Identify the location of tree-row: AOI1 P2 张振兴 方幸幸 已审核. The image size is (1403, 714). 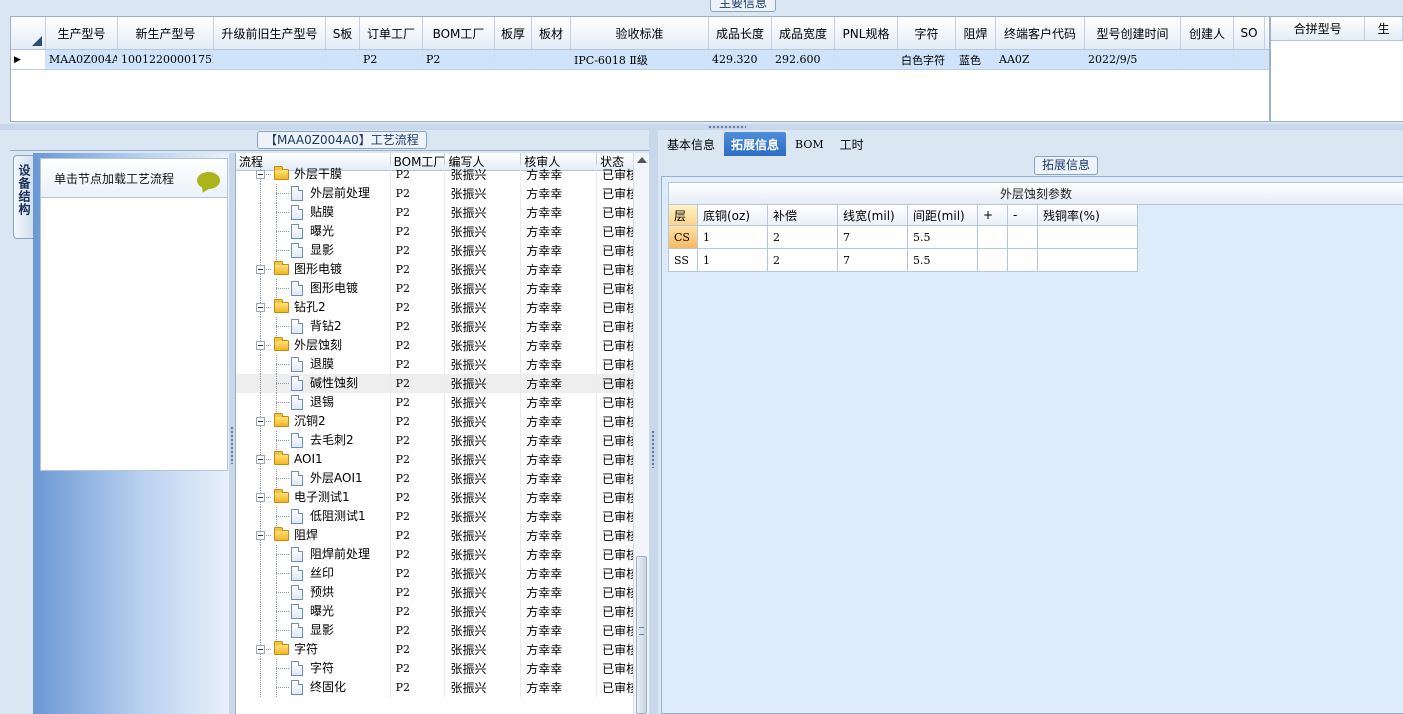
(442, 459).